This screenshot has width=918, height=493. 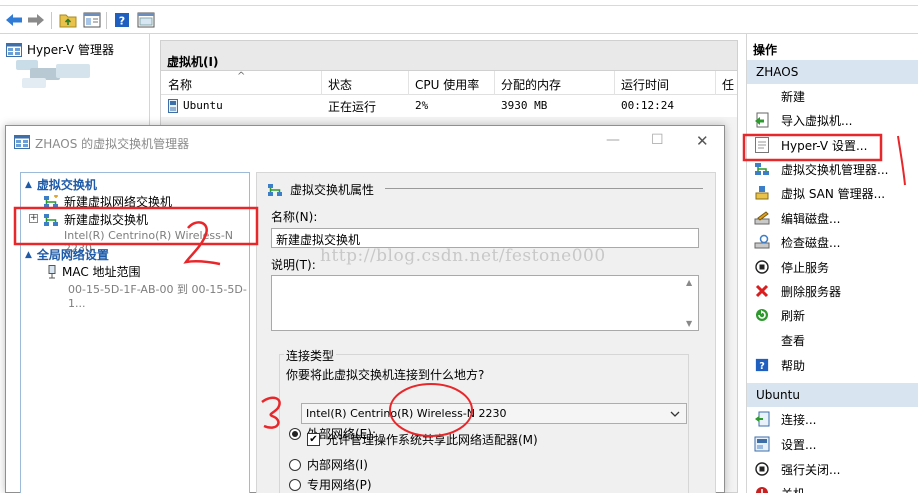 What do you see at coordinates (762, 267) in the screenshot?
I see `stop-icon` at bounding box center [762, 267].